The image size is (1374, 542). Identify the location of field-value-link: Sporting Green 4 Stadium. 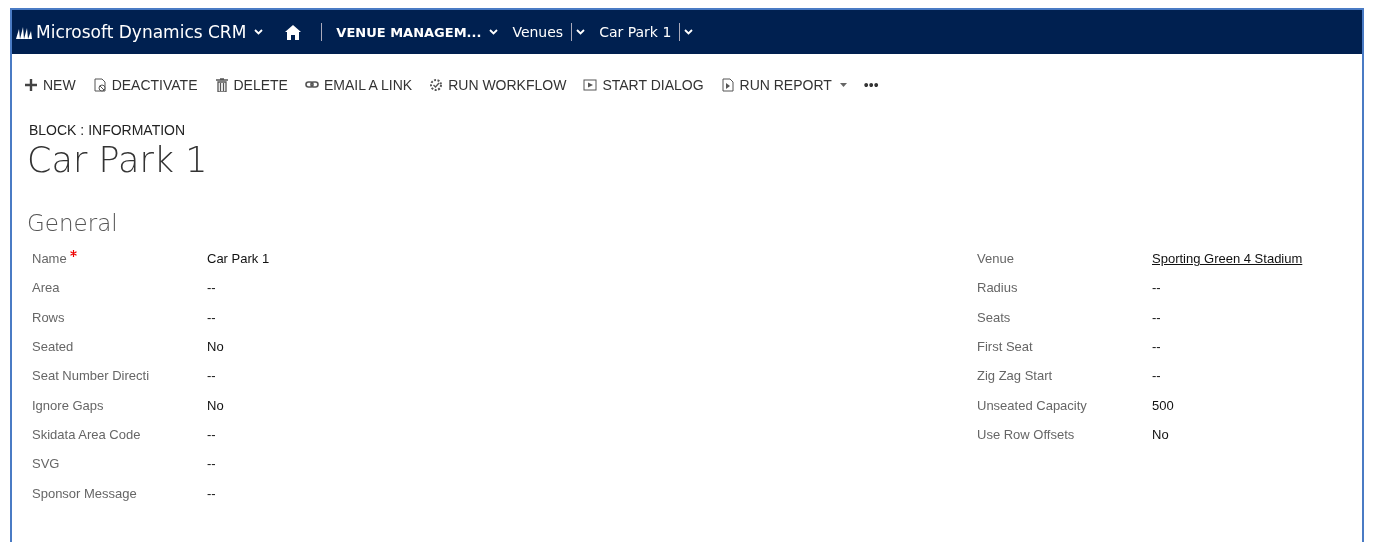
(1227, 259).